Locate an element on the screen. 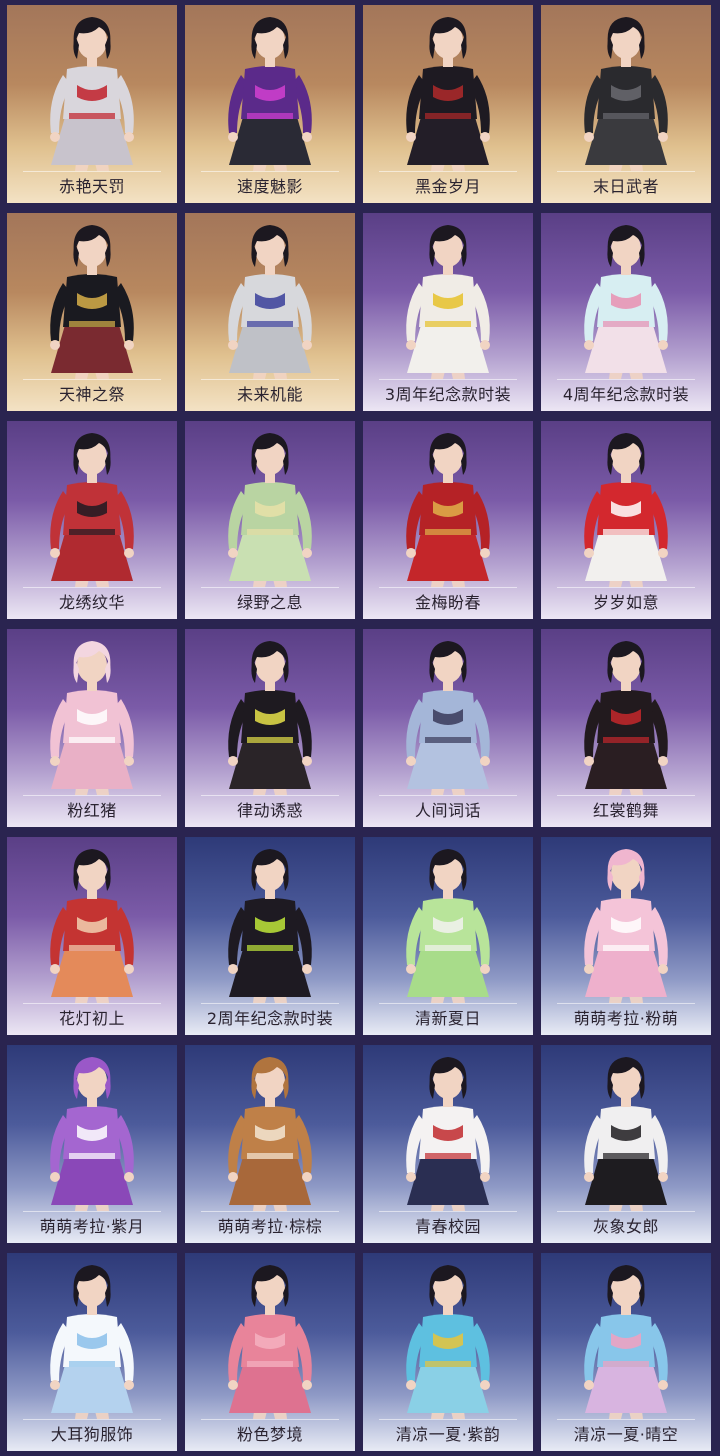 This screenshot has width=720, height=1456. outfit-card: 律动诱惑 is located at coordinates (270, 728).